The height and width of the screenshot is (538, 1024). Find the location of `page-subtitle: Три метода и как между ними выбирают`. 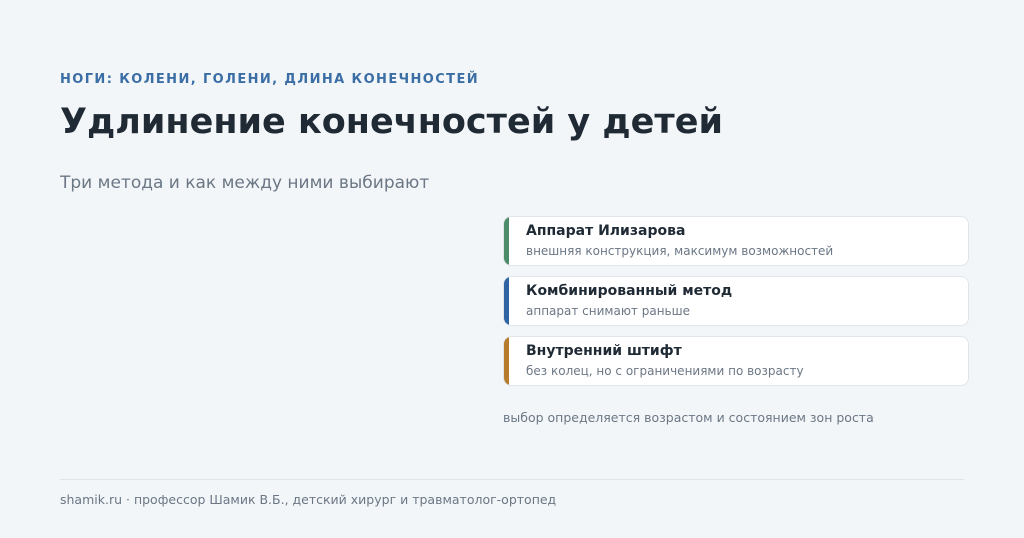

page-subtitle: Три метода и как между ними выбирают is located at coordinates (245, 183).